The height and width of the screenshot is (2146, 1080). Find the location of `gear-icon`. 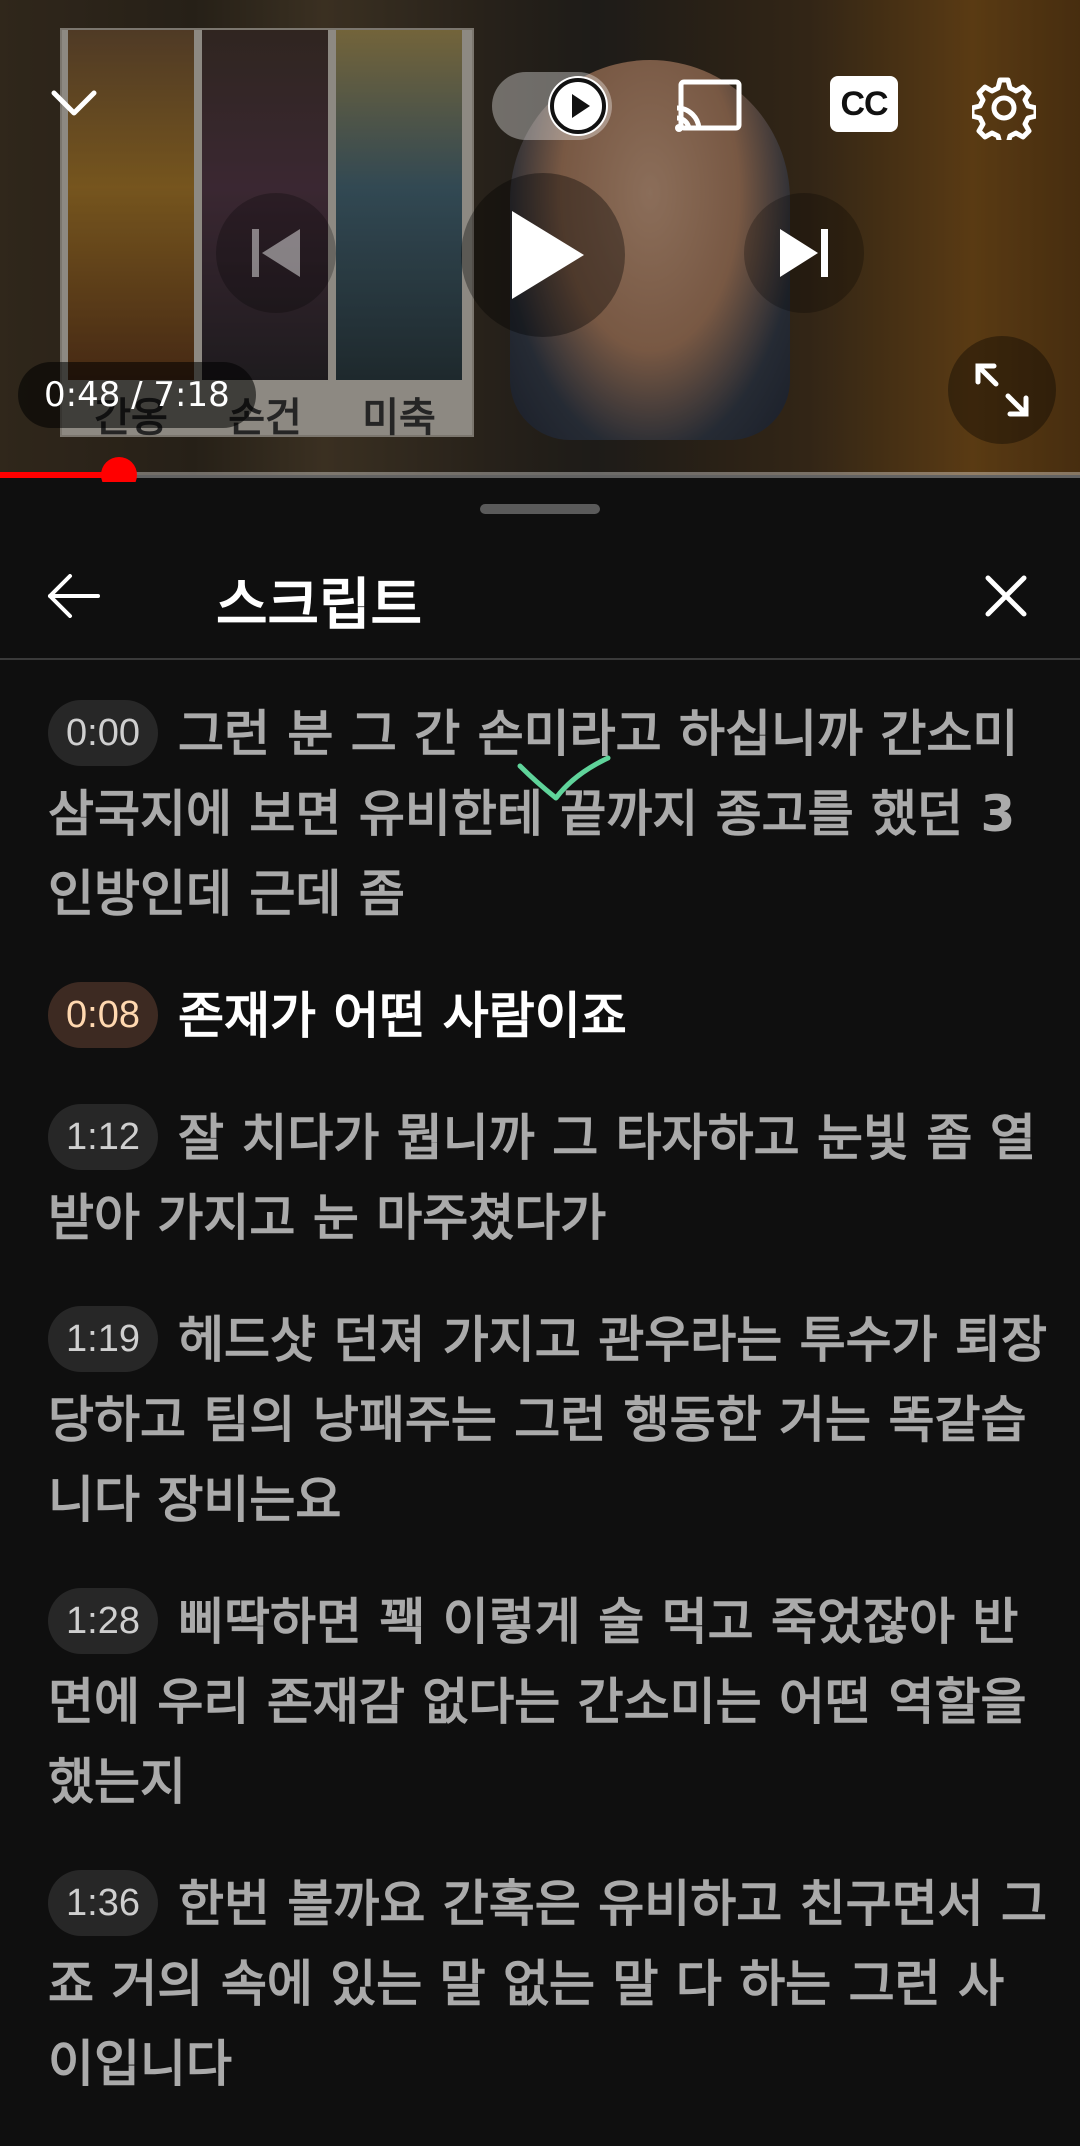

gear-icon is located at coordinates (1004, 108).